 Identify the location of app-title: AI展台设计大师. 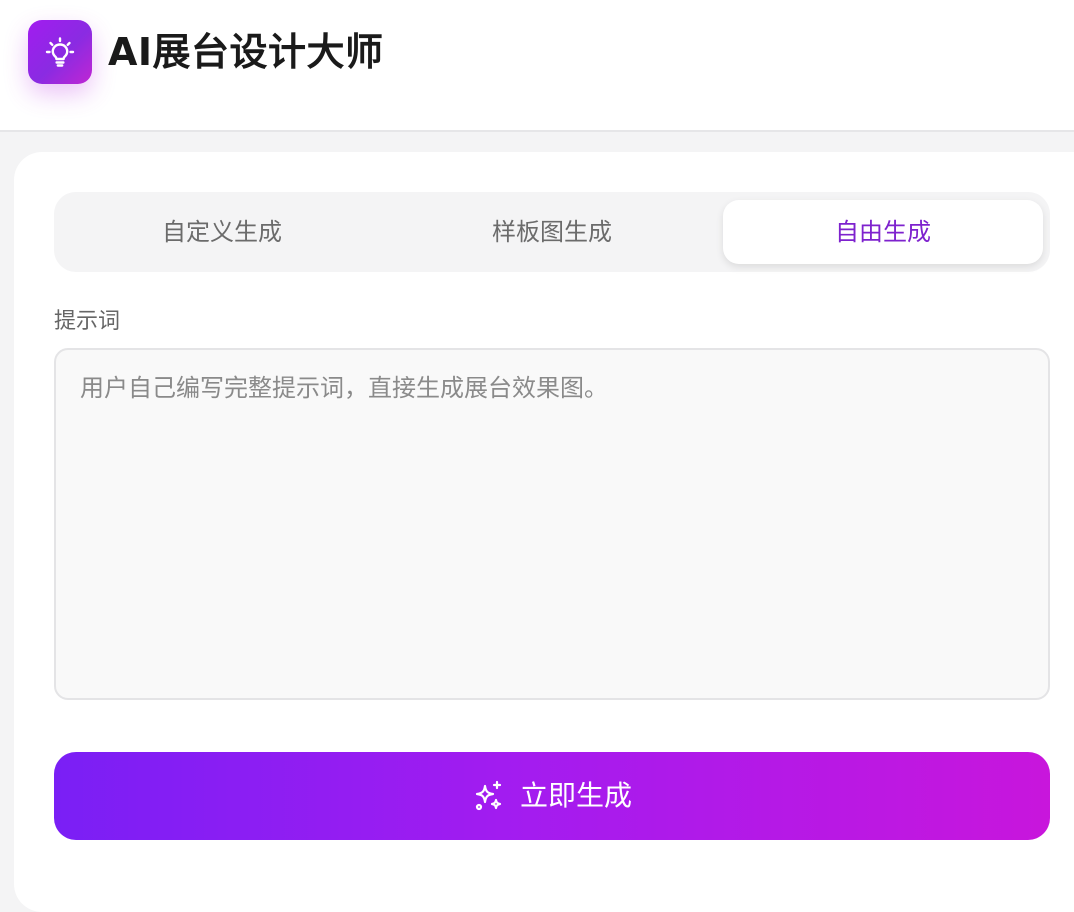
(246, 52).